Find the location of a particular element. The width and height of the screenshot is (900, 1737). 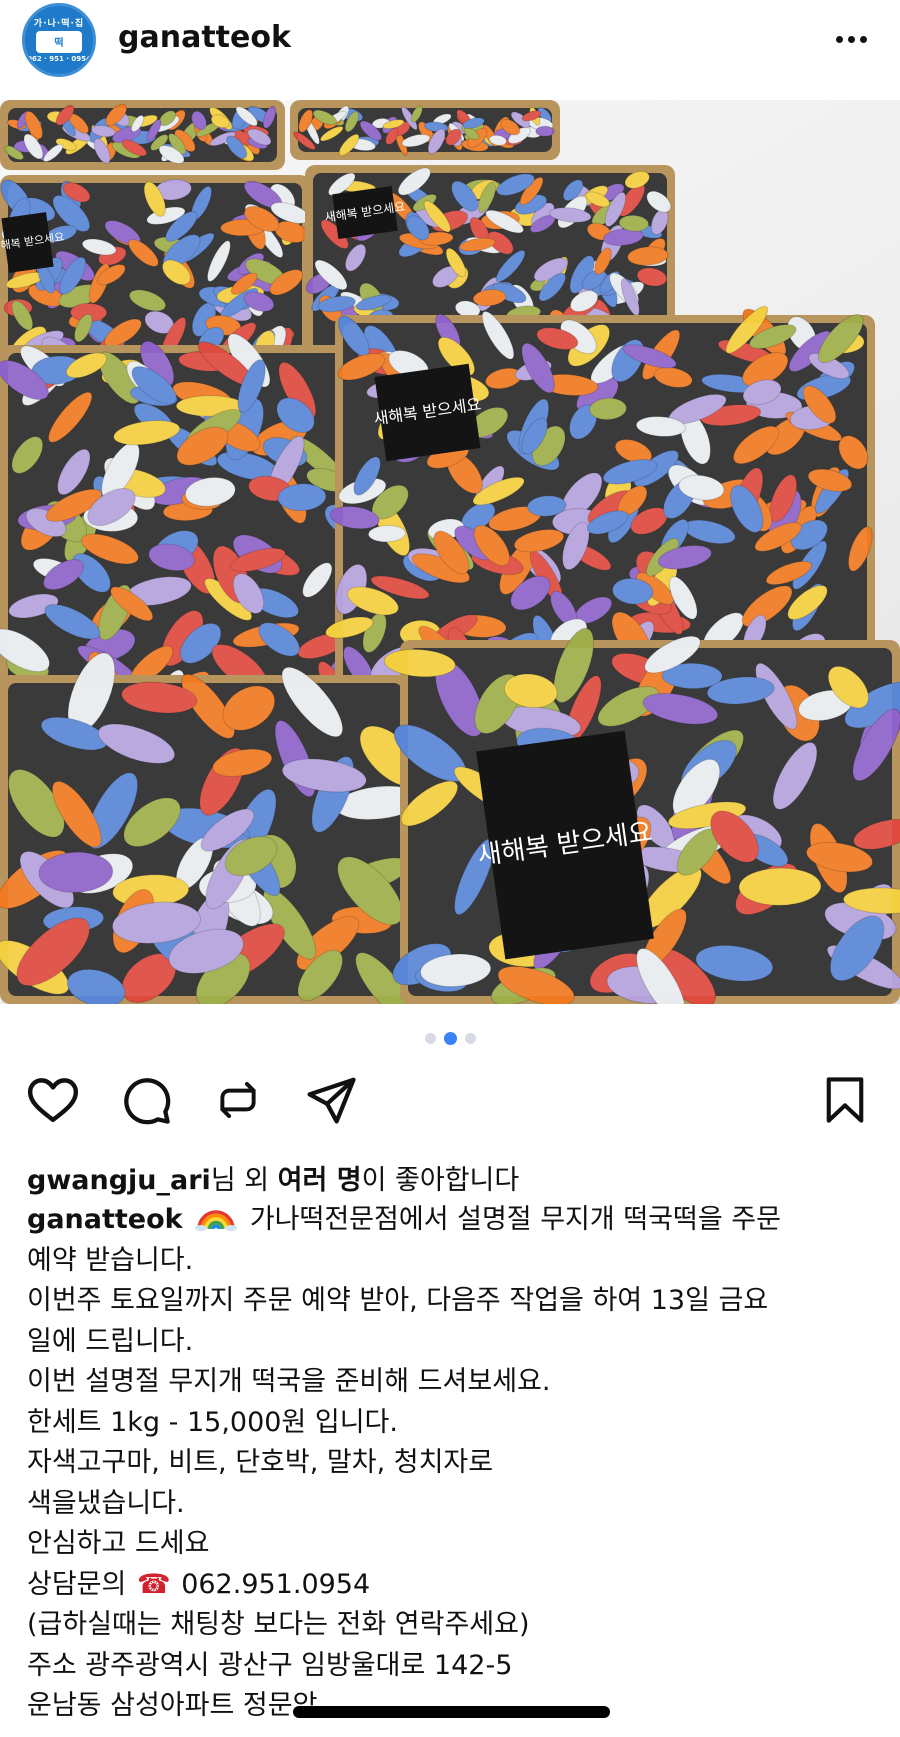

repost-icon is located at coordinates (238, 1100).